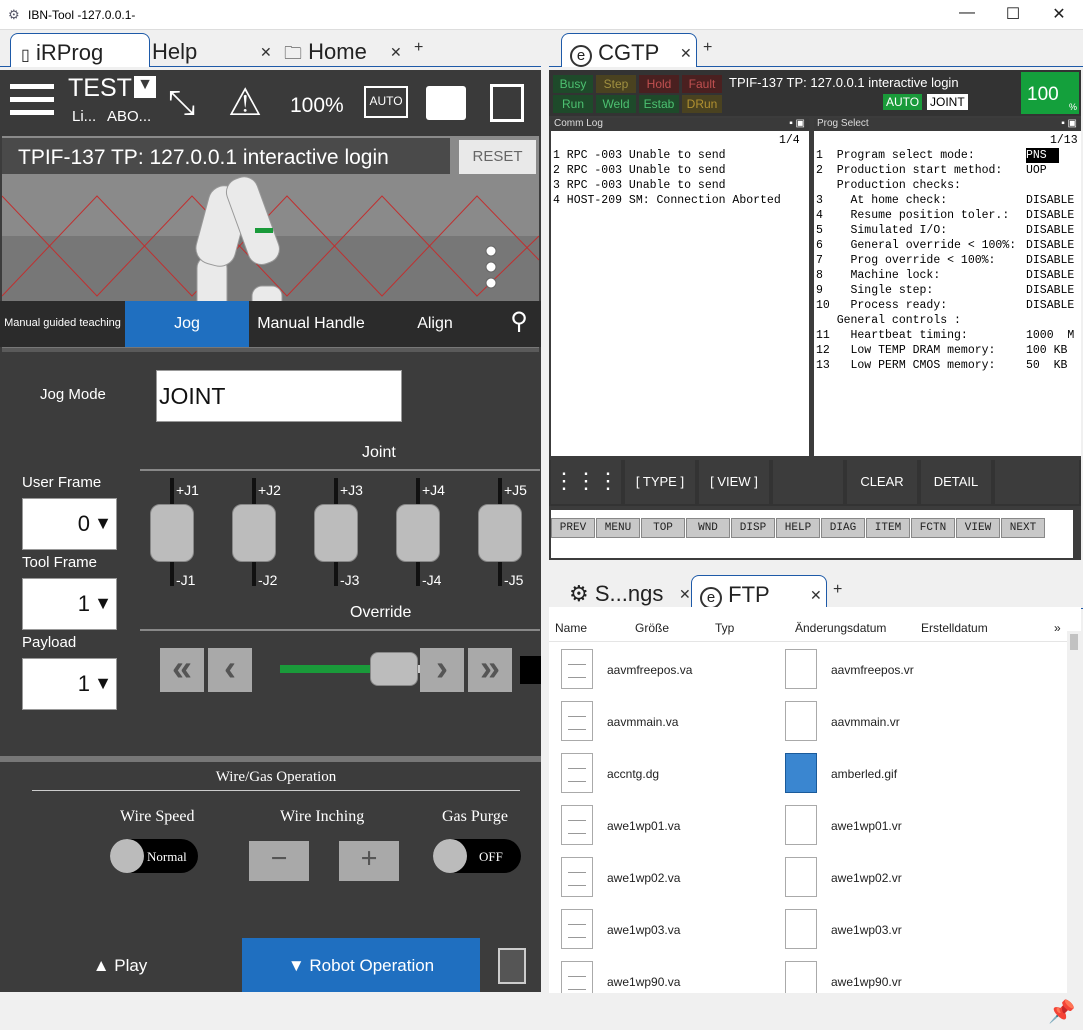  What do you see at coordinates (573, 528) in the screenshot?
I see `fkey-prev: PREV` at bounding box center [573, 528].